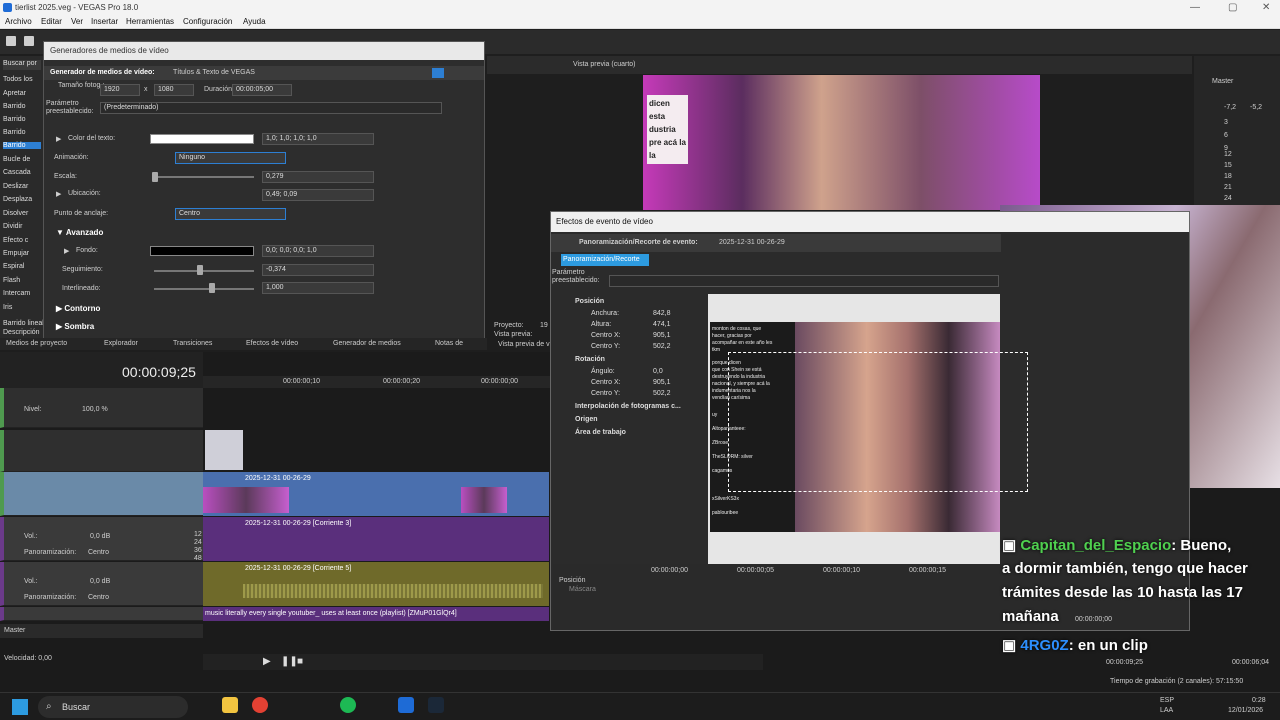 This screenshot has width=1280, height=720. I want to click on list-item: Deslizar, so click(15, 186).